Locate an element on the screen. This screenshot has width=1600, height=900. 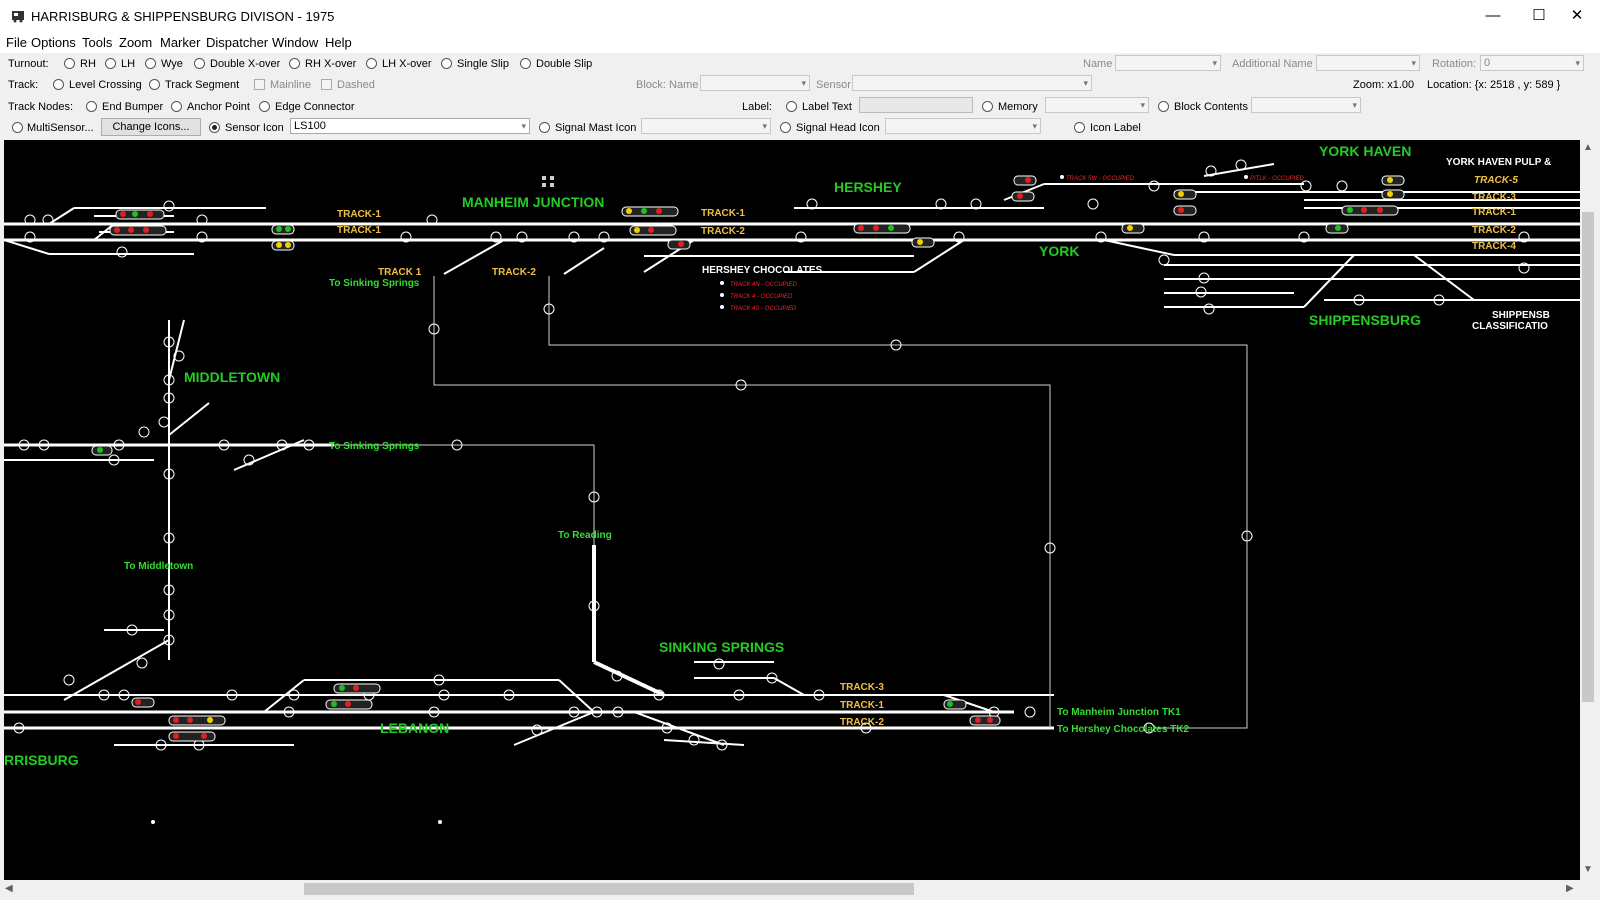
turnout-double-xover-radio is located at coordinates (199, 63).